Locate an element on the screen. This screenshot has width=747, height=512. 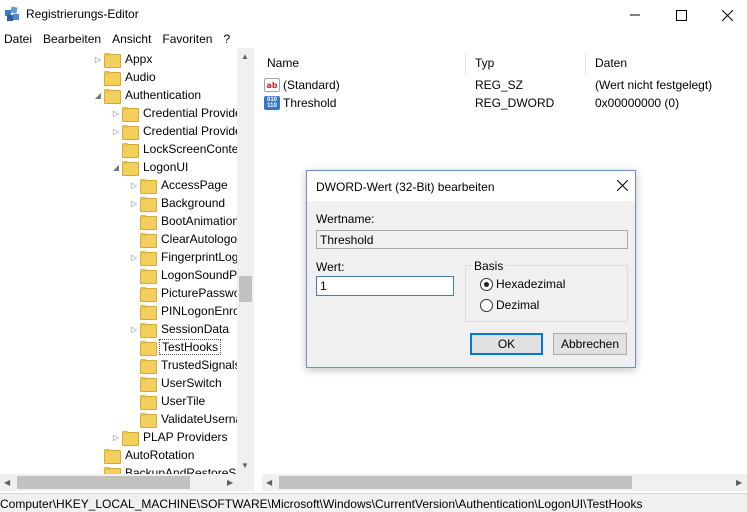
menu-ansicht: Ansicht is located at coordinates (133, 39).